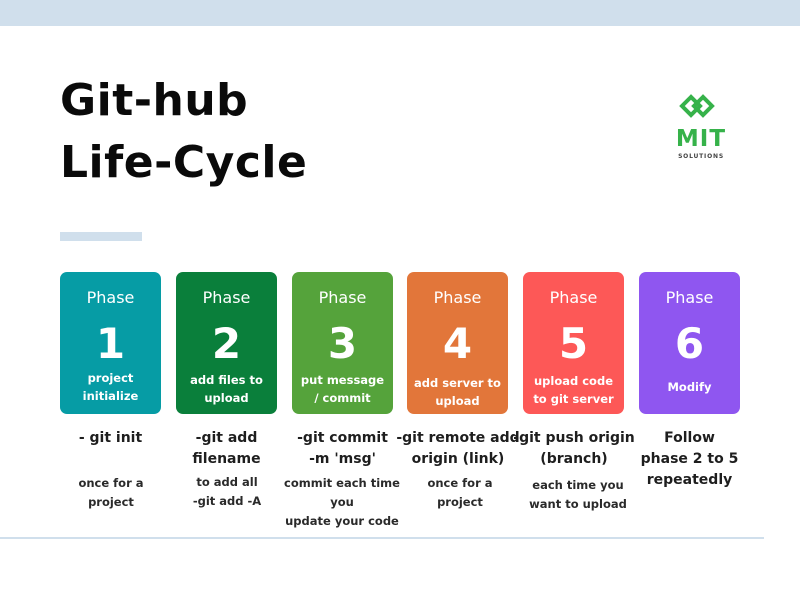 The height and width of the screenshot is (600, 800). Describe the element at coordinates (578, 495) in the screenshot. I see `phase-5-note: each time you want to upload` at that location.